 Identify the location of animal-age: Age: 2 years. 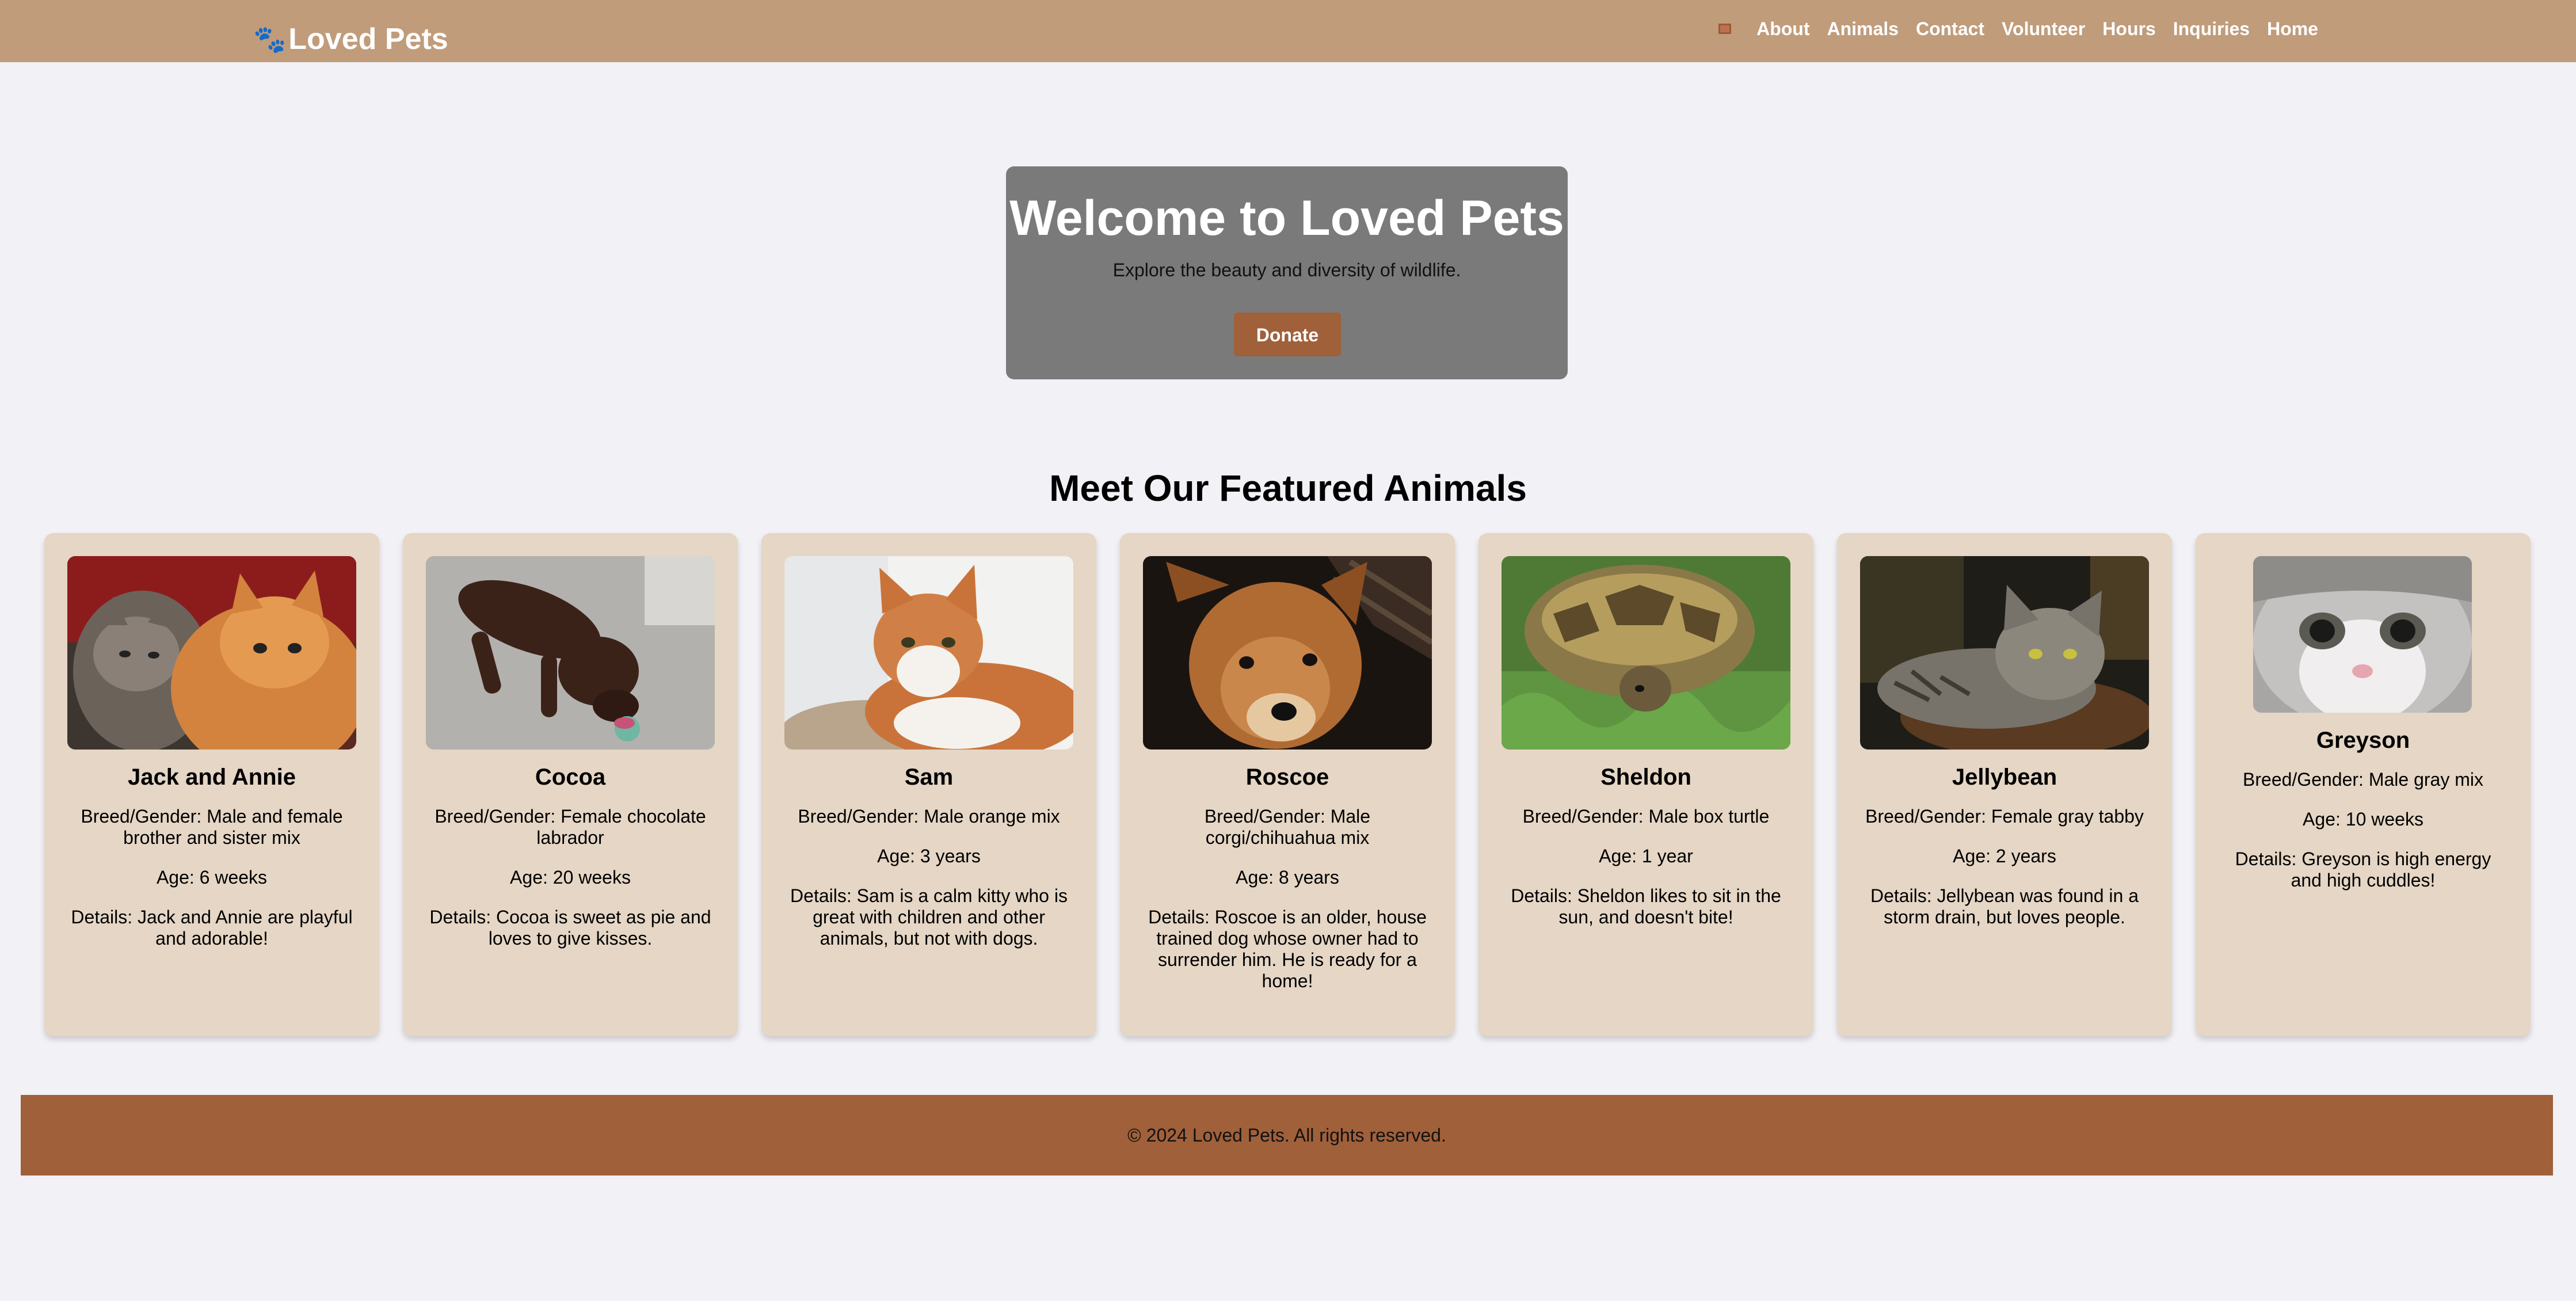
(2004, 856).